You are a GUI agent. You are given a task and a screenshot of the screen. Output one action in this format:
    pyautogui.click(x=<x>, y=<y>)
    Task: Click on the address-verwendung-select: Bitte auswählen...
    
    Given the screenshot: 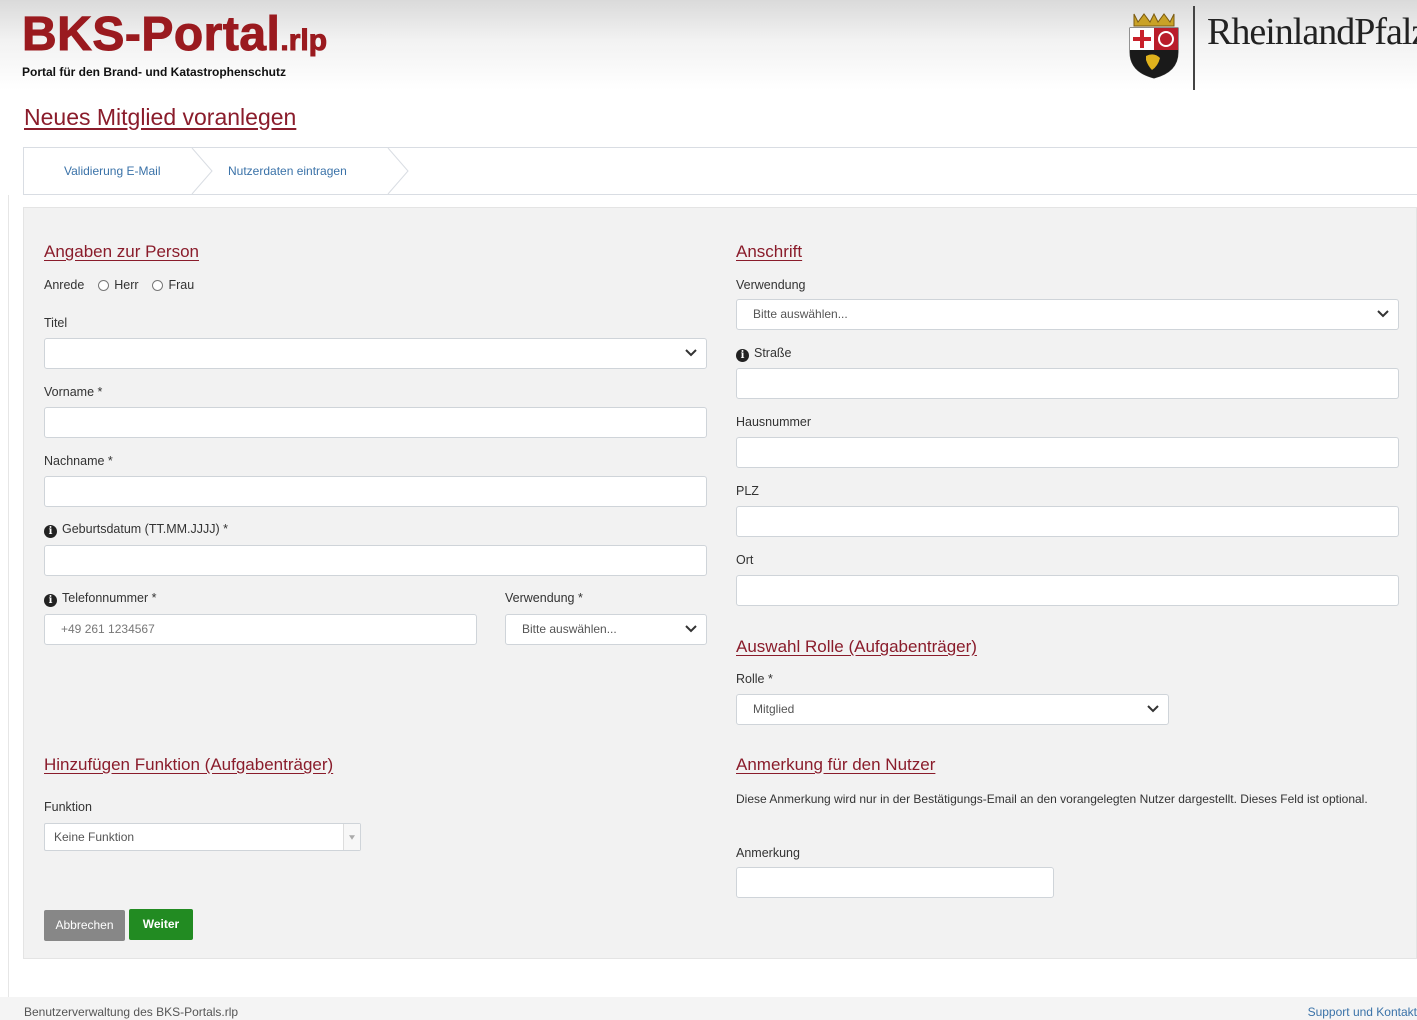 What is the action you would take?
    pyautogui.click(x=1067, y=314)
    